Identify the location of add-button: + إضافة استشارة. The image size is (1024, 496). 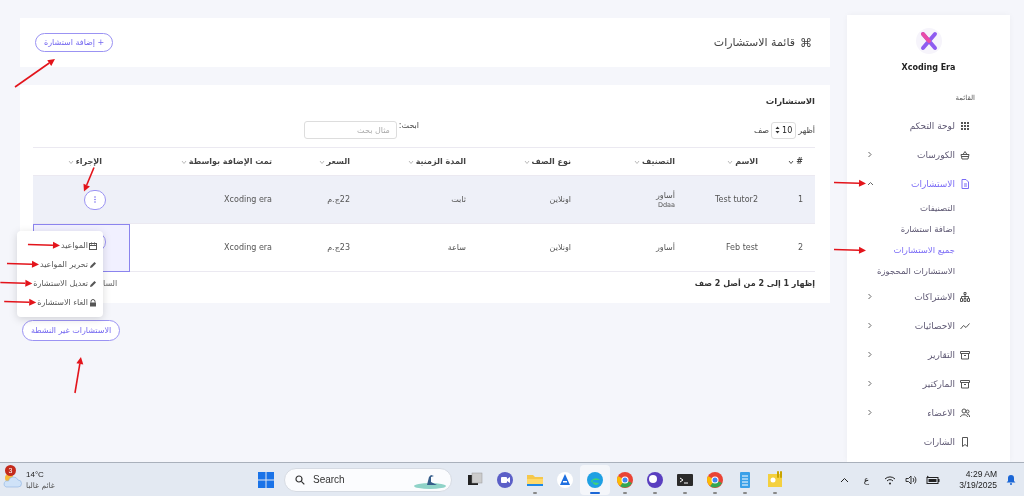
(74, 42).